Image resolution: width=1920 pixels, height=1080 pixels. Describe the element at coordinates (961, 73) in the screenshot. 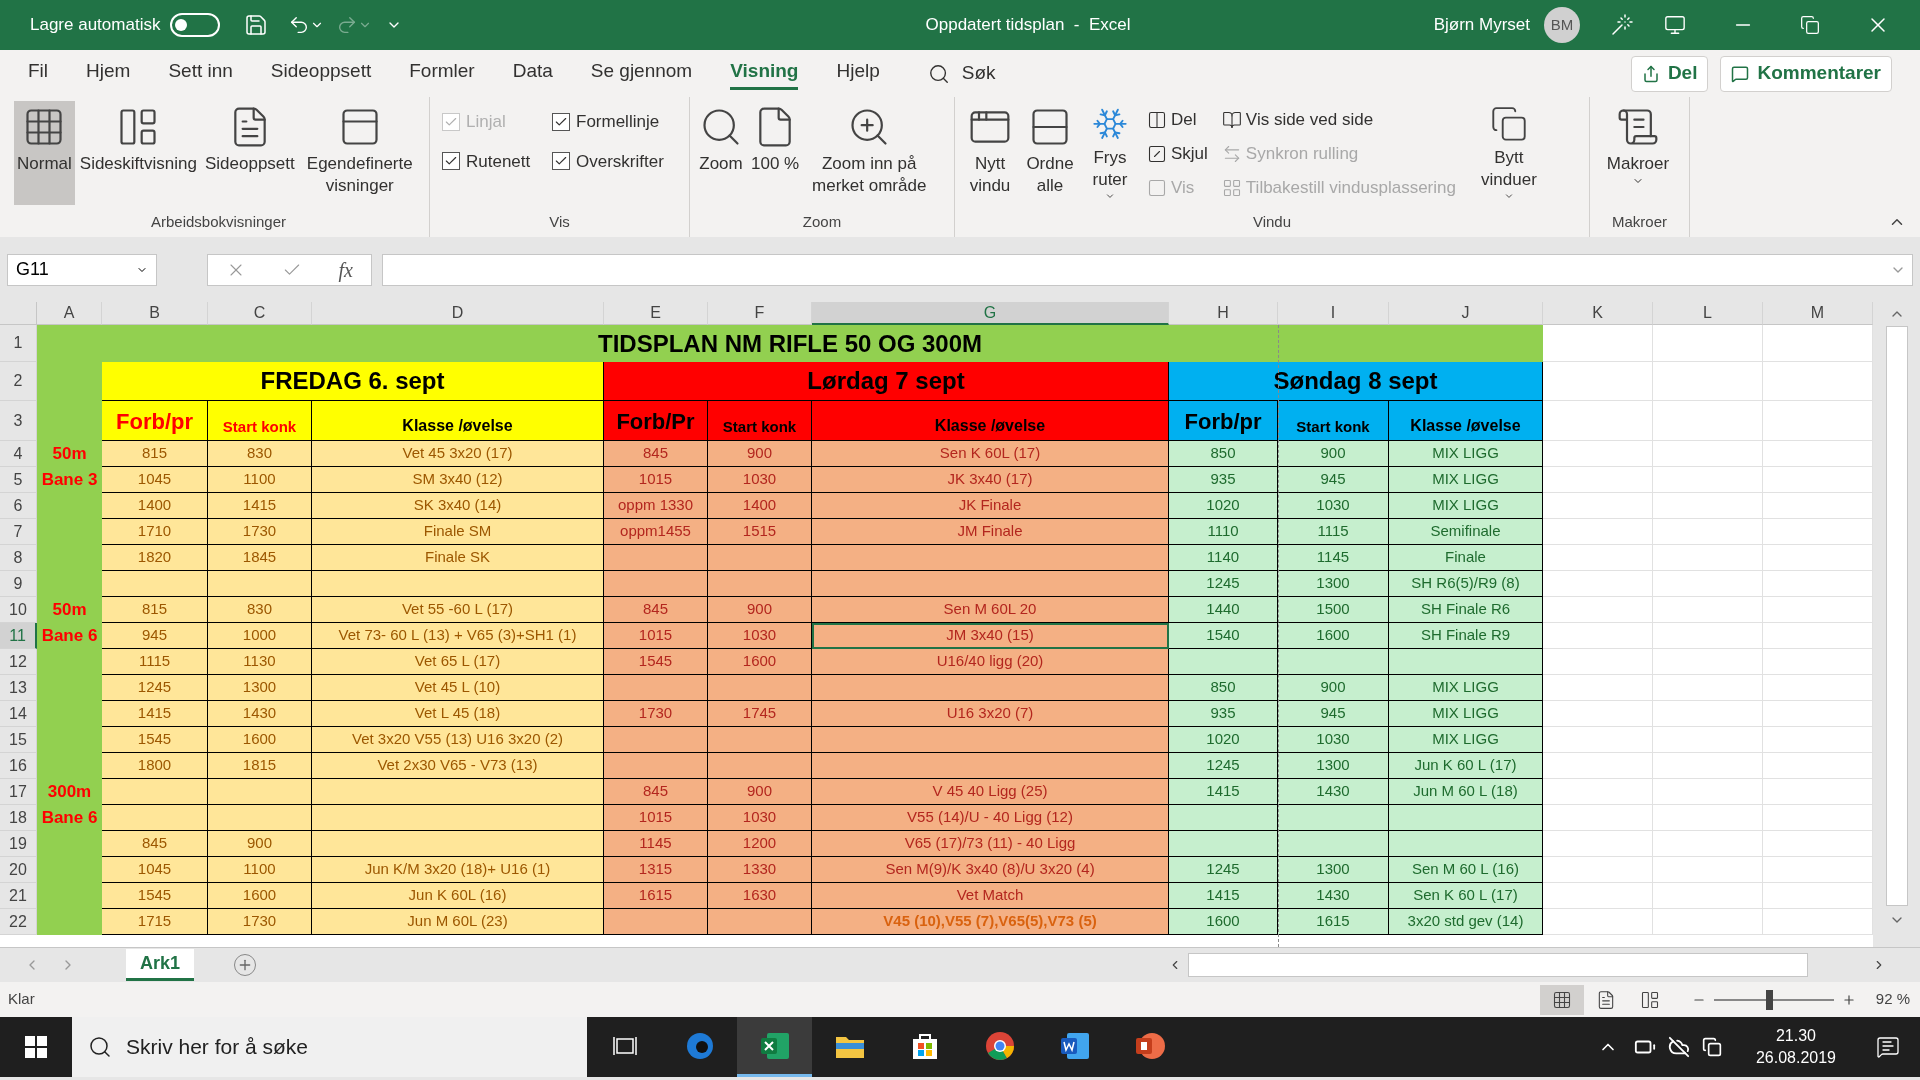

I see `search-box: Søk` at that location.